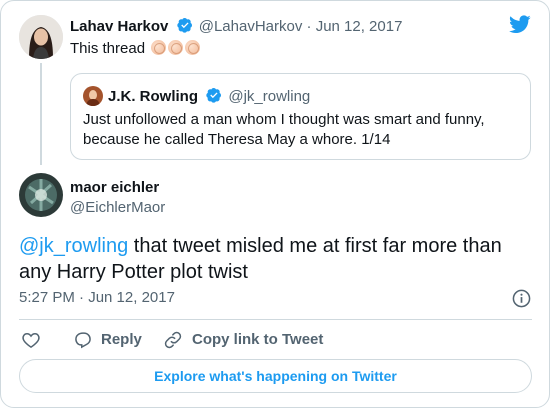  What do you see at coordinates (93, 96) in the screenshot?
I see `avatar-jk-rowling` at bounding box center [93, 96].